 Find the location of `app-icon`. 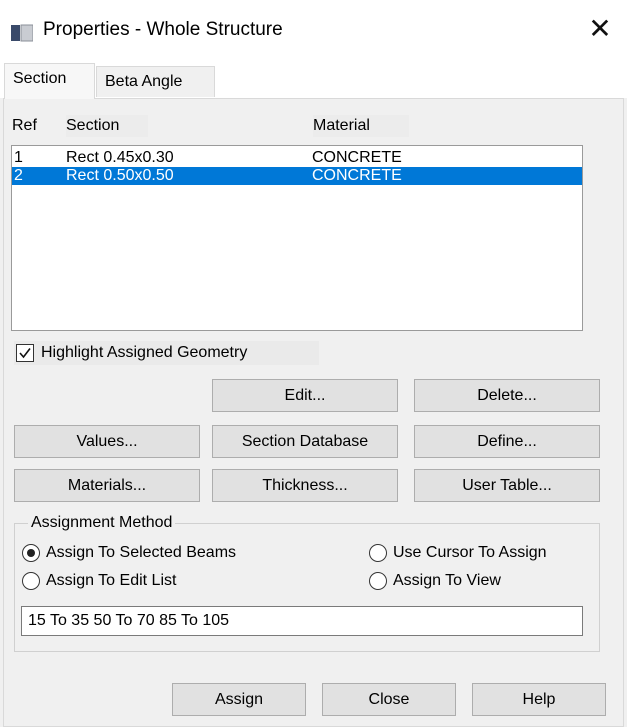

app-icon is located at coordinates (22, 33).